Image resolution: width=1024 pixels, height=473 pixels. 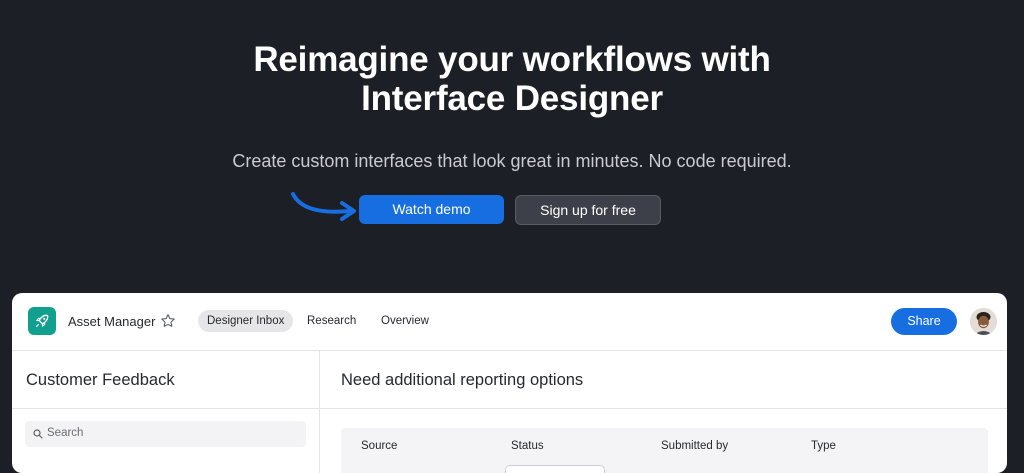 What do you see at coordinates (112, 321) in the screenshot?
I see `app-name: Asset Manager` at bounding box center [112, 321].